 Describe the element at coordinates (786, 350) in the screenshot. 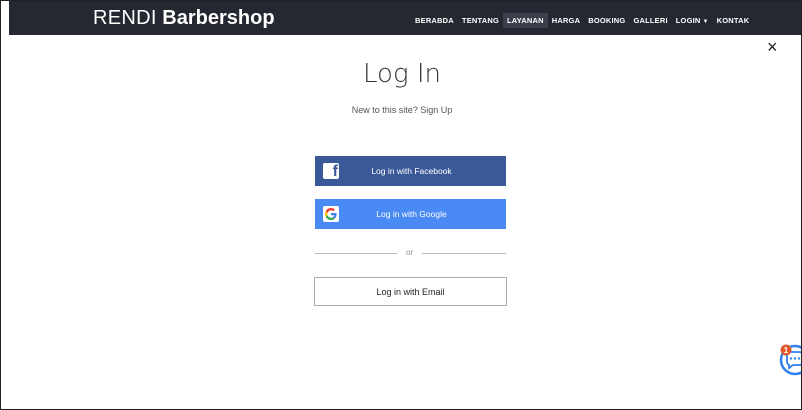

I see `chat-badge-count: 1` at that location.